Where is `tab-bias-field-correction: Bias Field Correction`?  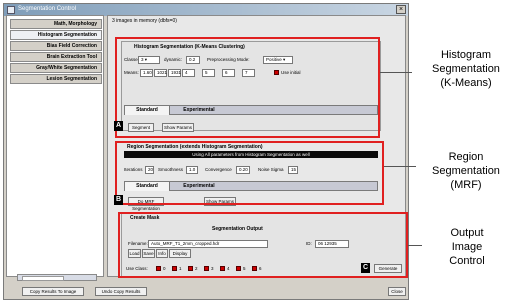
tab-bias-field-correction: Bias Field Correction is located at coordinates (56, 46).